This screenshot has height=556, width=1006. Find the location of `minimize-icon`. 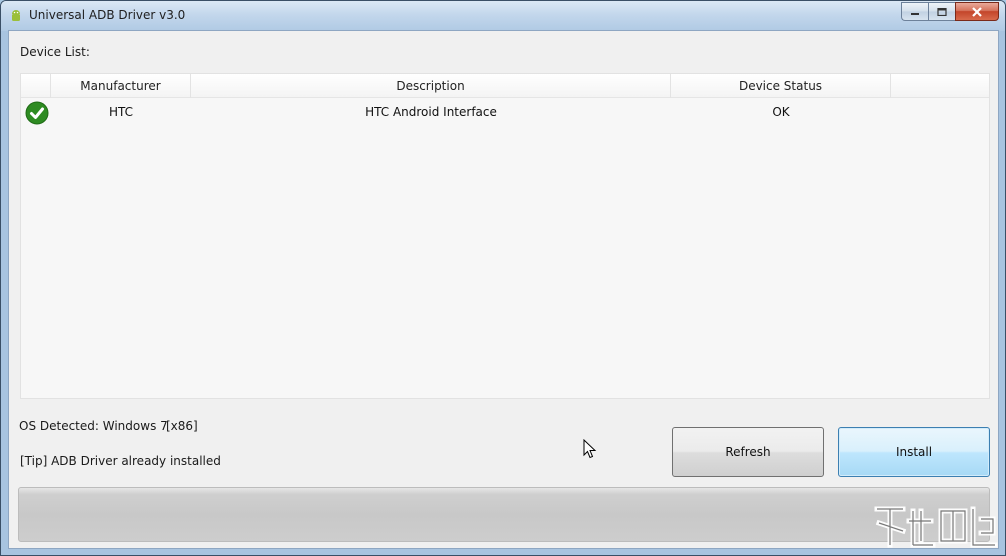

minimize-icon is located at coordinates (915, 13).